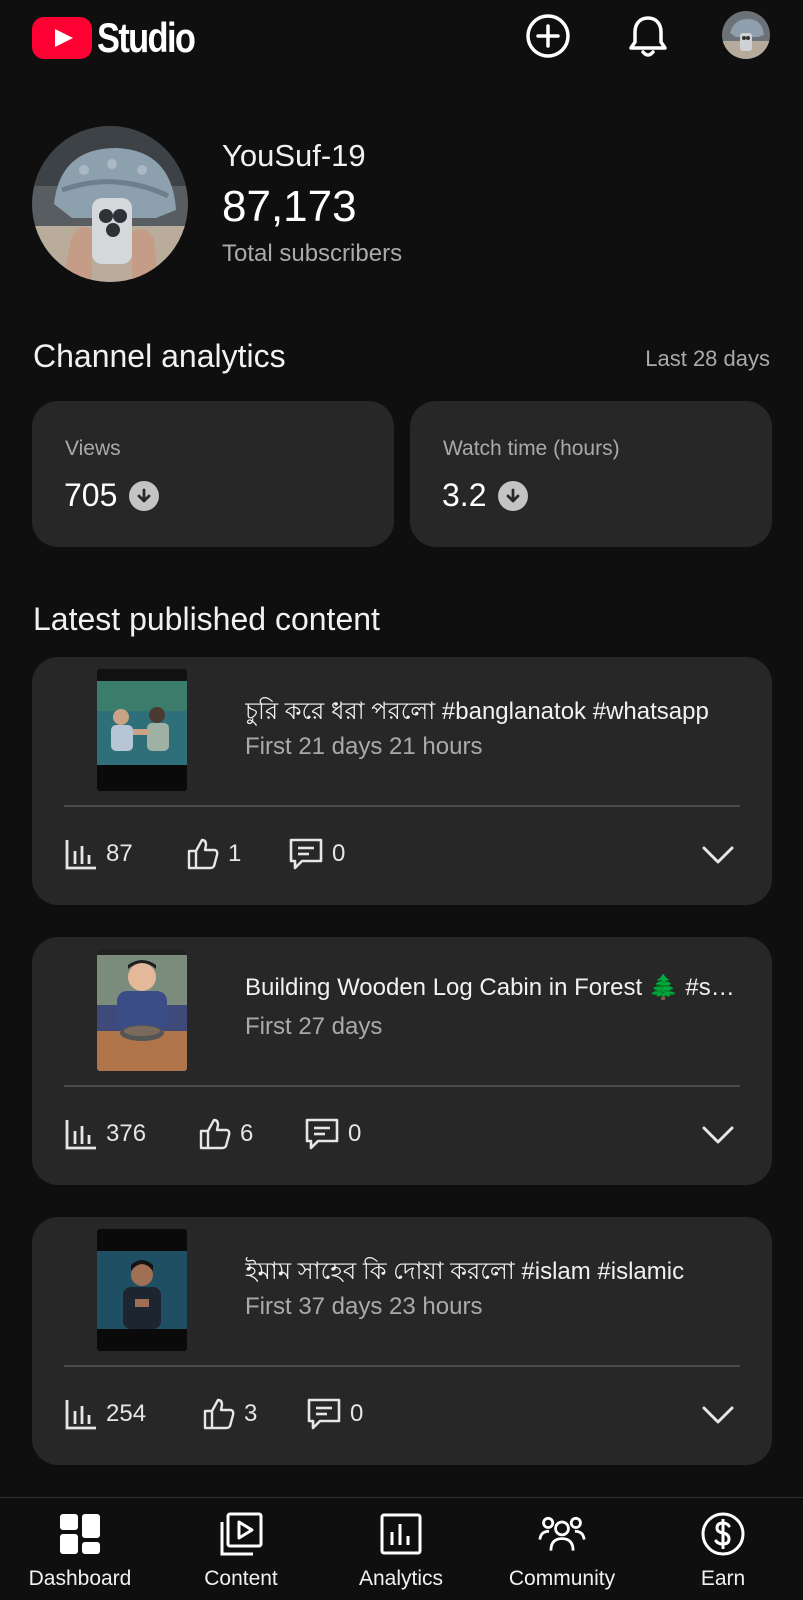  What do you see at coordinates (364, 1306) in the screenshot?
I see `video-age: First 37 days 23 hours` at bounding box center [364, 1306].